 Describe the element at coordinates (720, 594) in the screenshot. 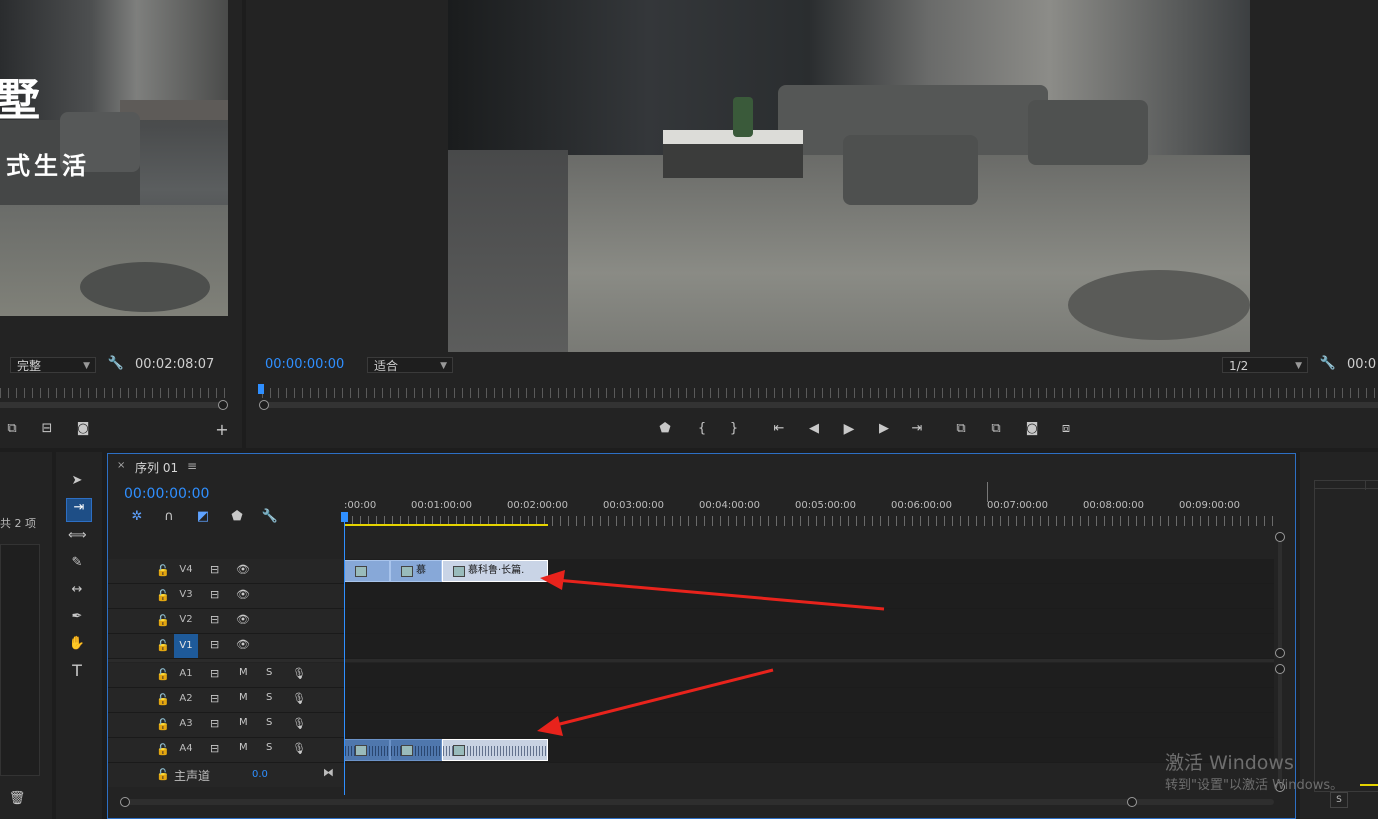

I see `arrow-to-video-clip` at that location.